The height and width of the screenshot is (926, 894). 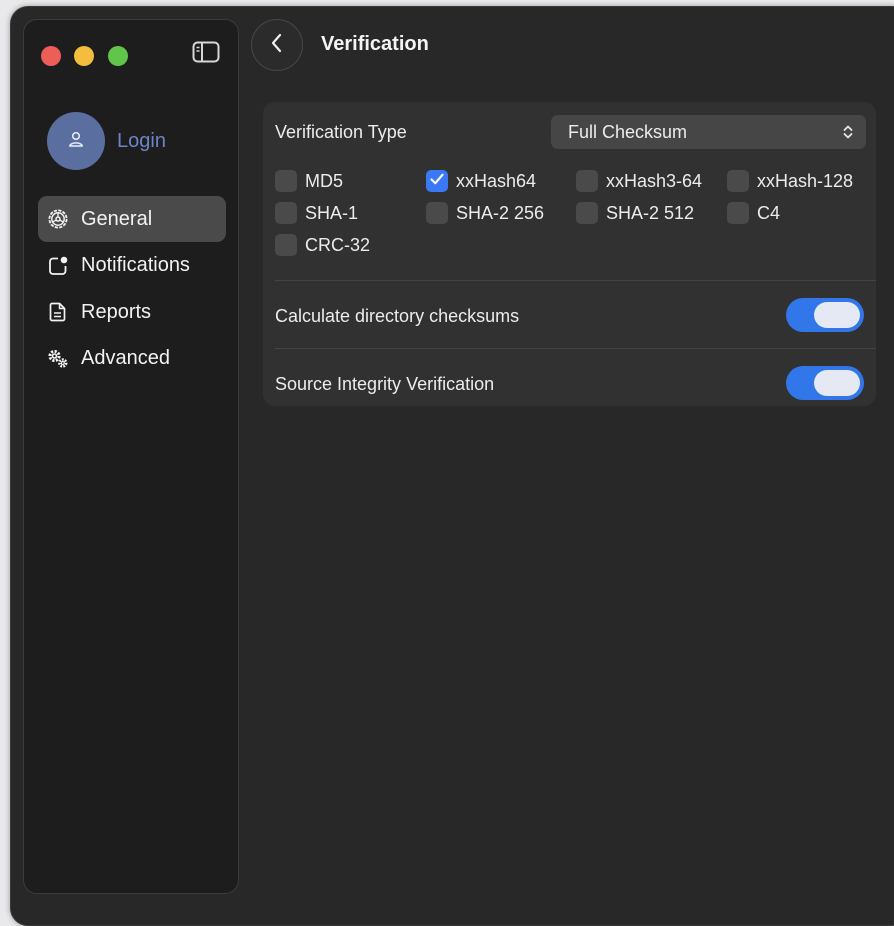 What do you see at coordinates (135, 265) in the screenshot?
I see `sidebar-item-label: Notifications` at bounding box center [135, 265].